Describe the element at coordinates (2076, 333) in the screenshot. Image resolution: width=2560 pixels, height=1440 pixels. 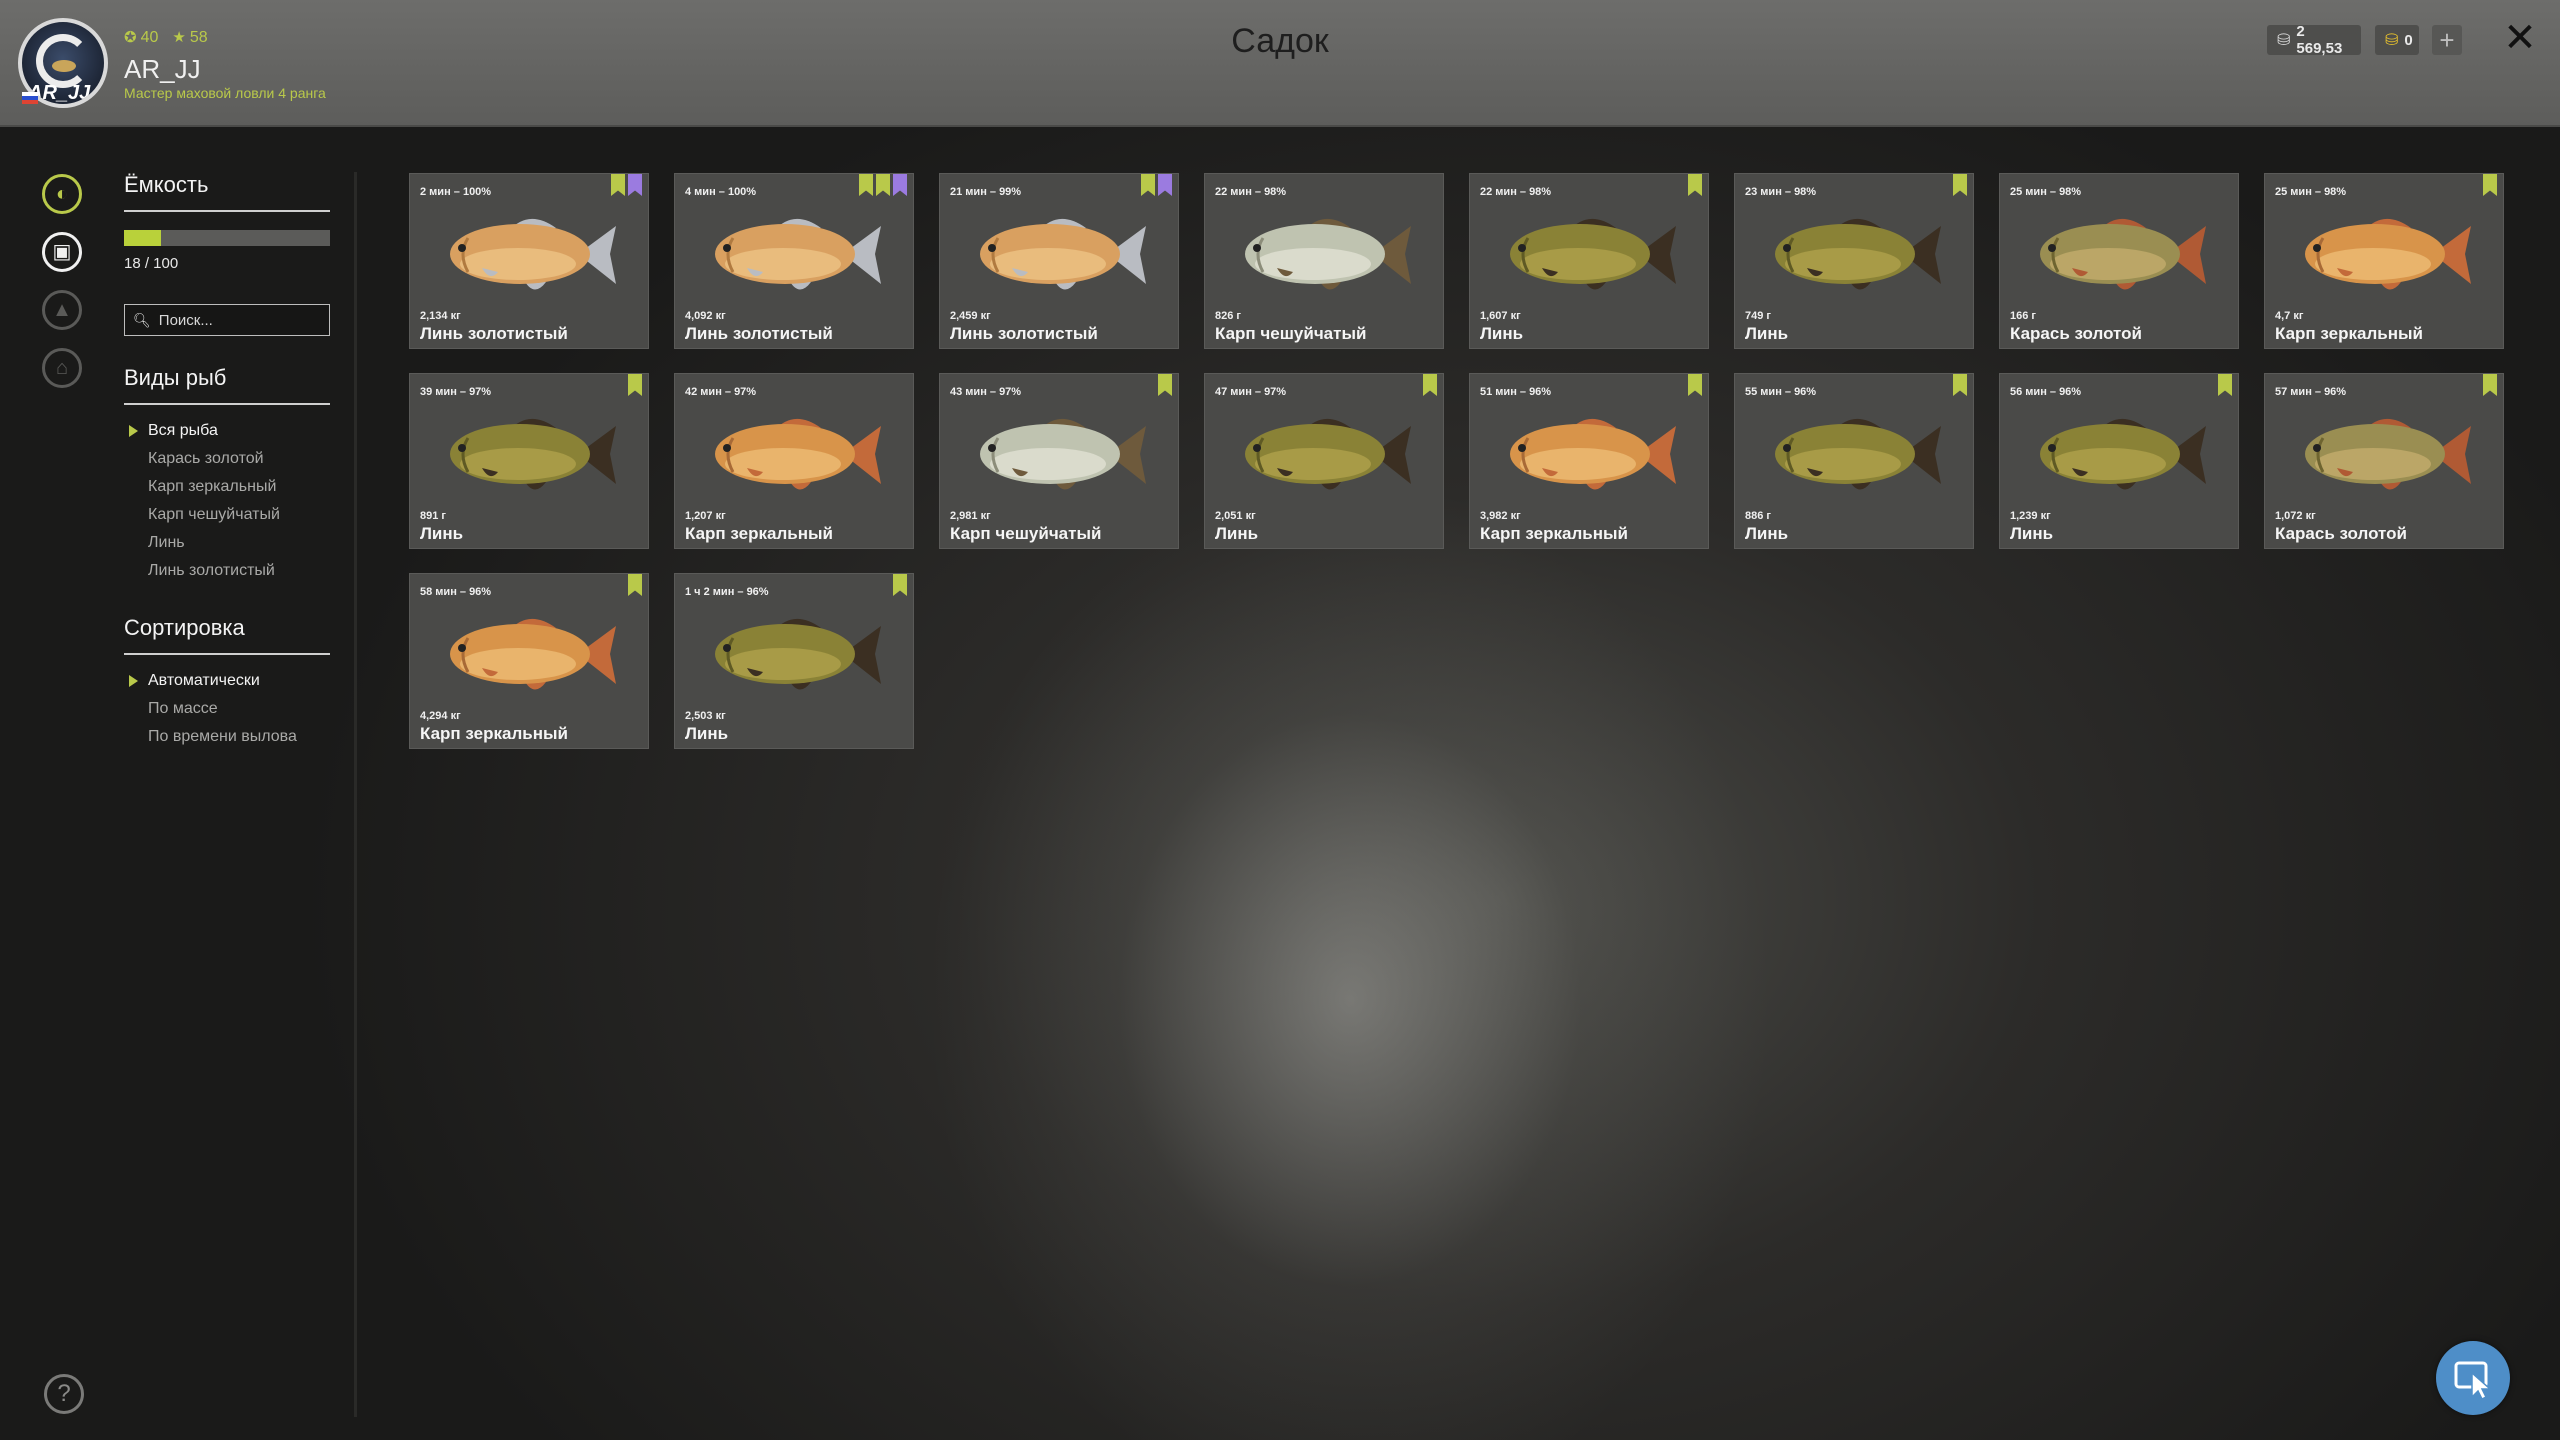
I see `fish-name: Карась золотой` at that location.